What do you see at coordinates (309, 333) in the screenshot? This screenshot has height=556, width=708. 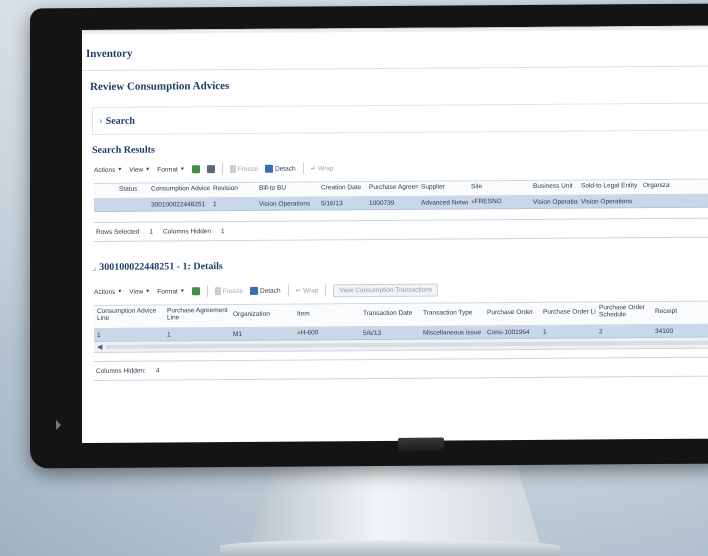 I see `item-value: H-600` at bounding box center [309, 333].